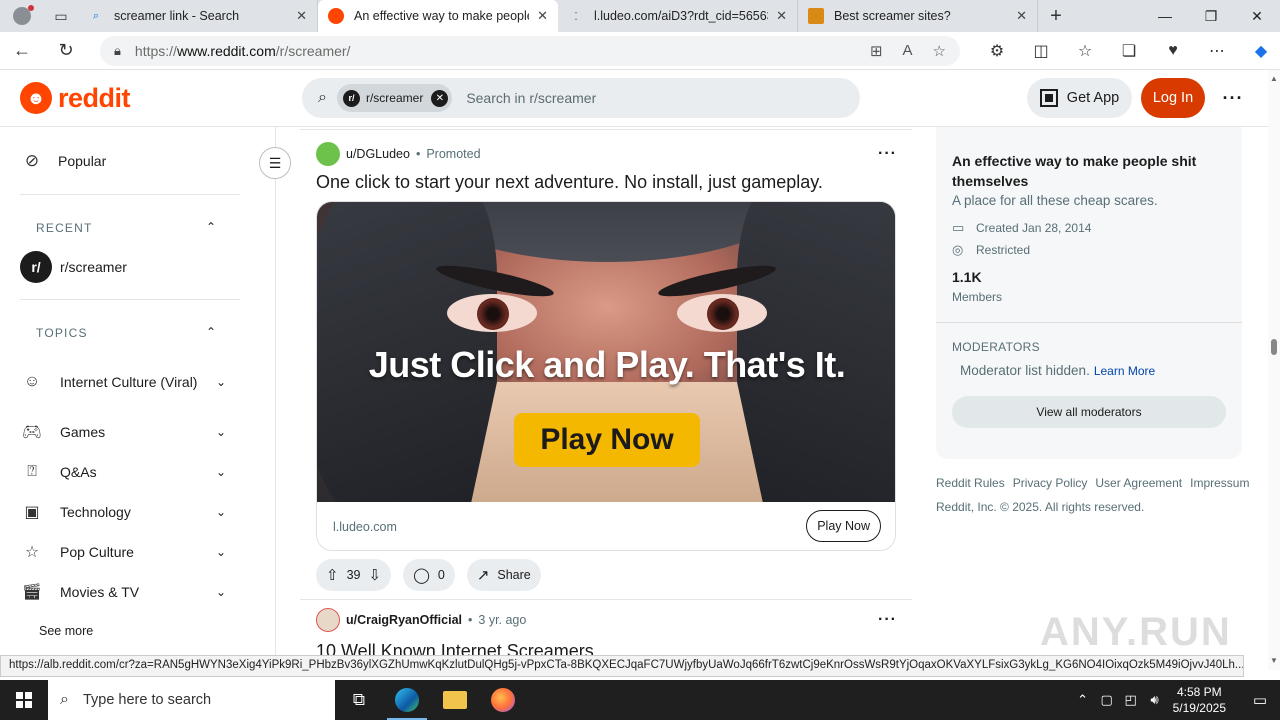  What do you see at coordinates (970, 483) in the screenshot?
I see `footer-link-rules: Reddit Rules` at bounding box center [970, 483].